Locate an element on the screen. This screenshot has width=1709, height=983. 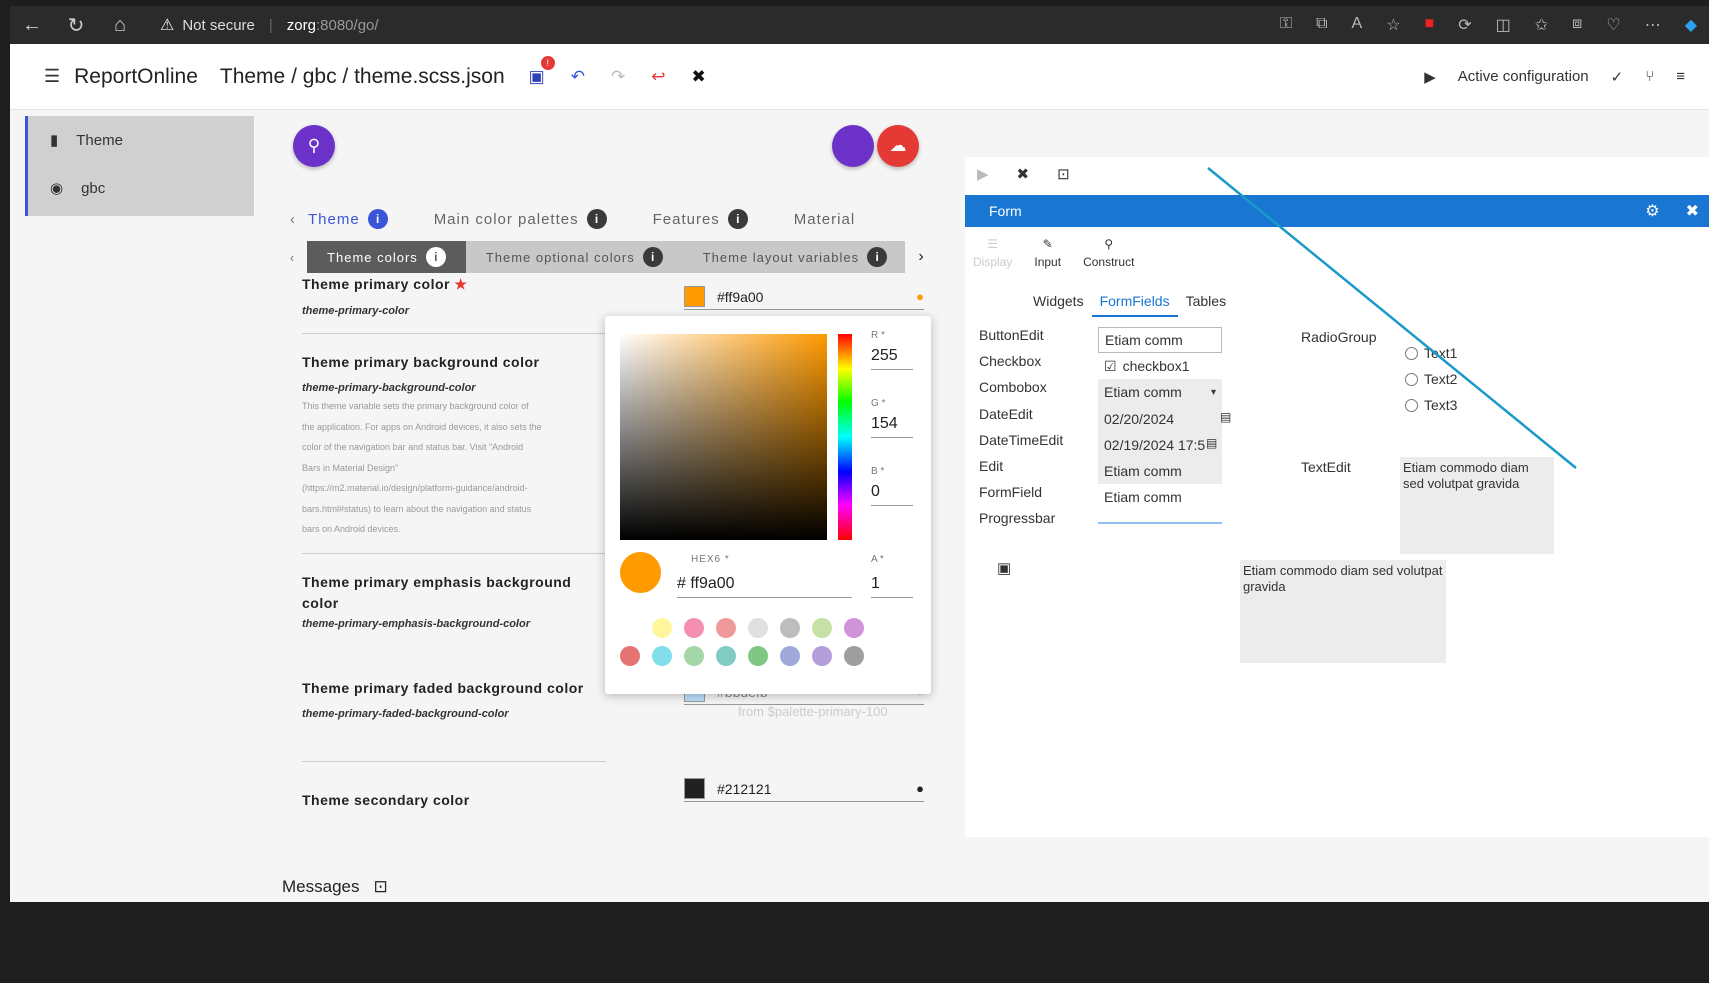
split-screen-icon: ◫ is located at coordinates (1503, 25).